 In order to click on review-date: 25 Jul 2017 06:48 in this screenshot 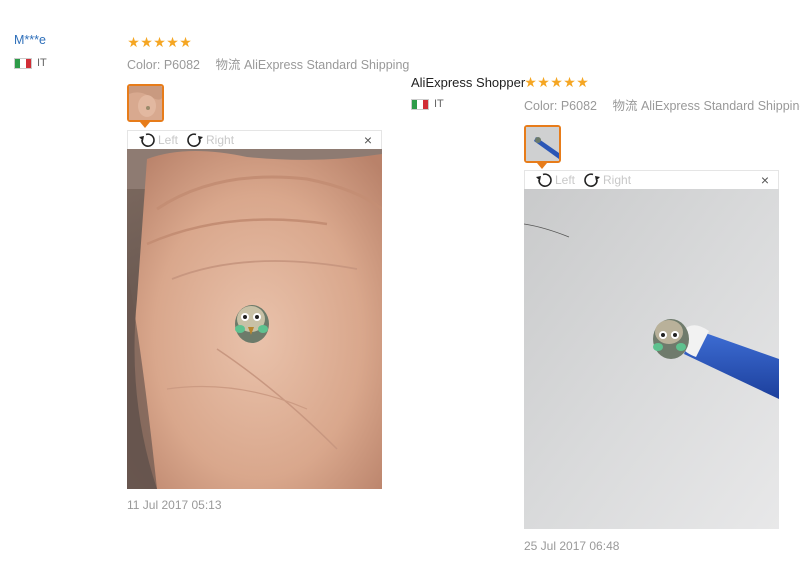, I will do `click(572, 546)`.